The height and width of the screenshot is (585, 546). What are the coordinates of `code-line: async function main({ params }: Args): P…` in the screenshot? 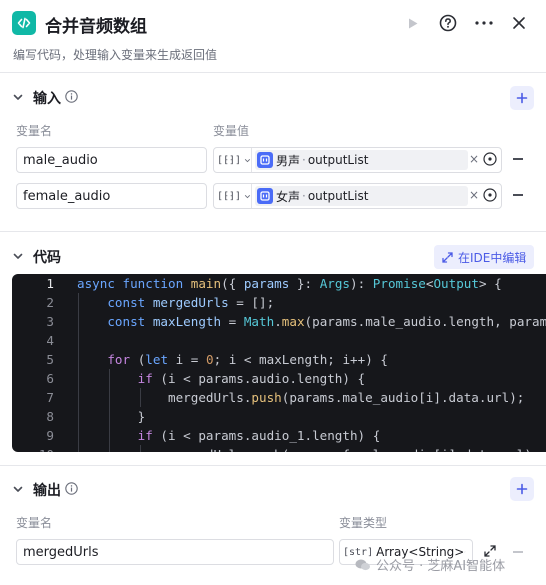 It's located at (289, 283).